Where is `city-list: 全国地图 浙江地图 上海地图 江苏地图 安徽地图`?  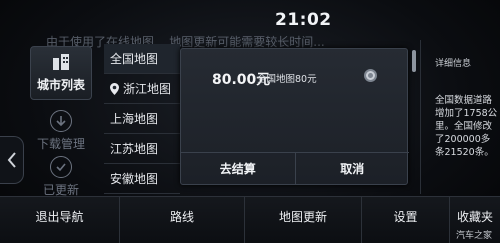 city-list: 全国地图 浙江地图 上海地图 江苏地图 安徽地图 is located at coordinates (142, 119).